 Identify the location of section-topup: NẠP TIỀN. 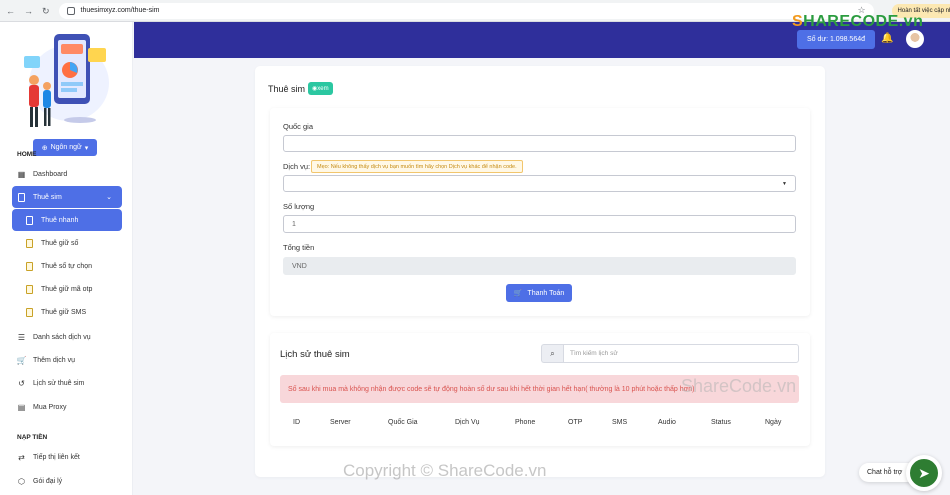
(32, 437).